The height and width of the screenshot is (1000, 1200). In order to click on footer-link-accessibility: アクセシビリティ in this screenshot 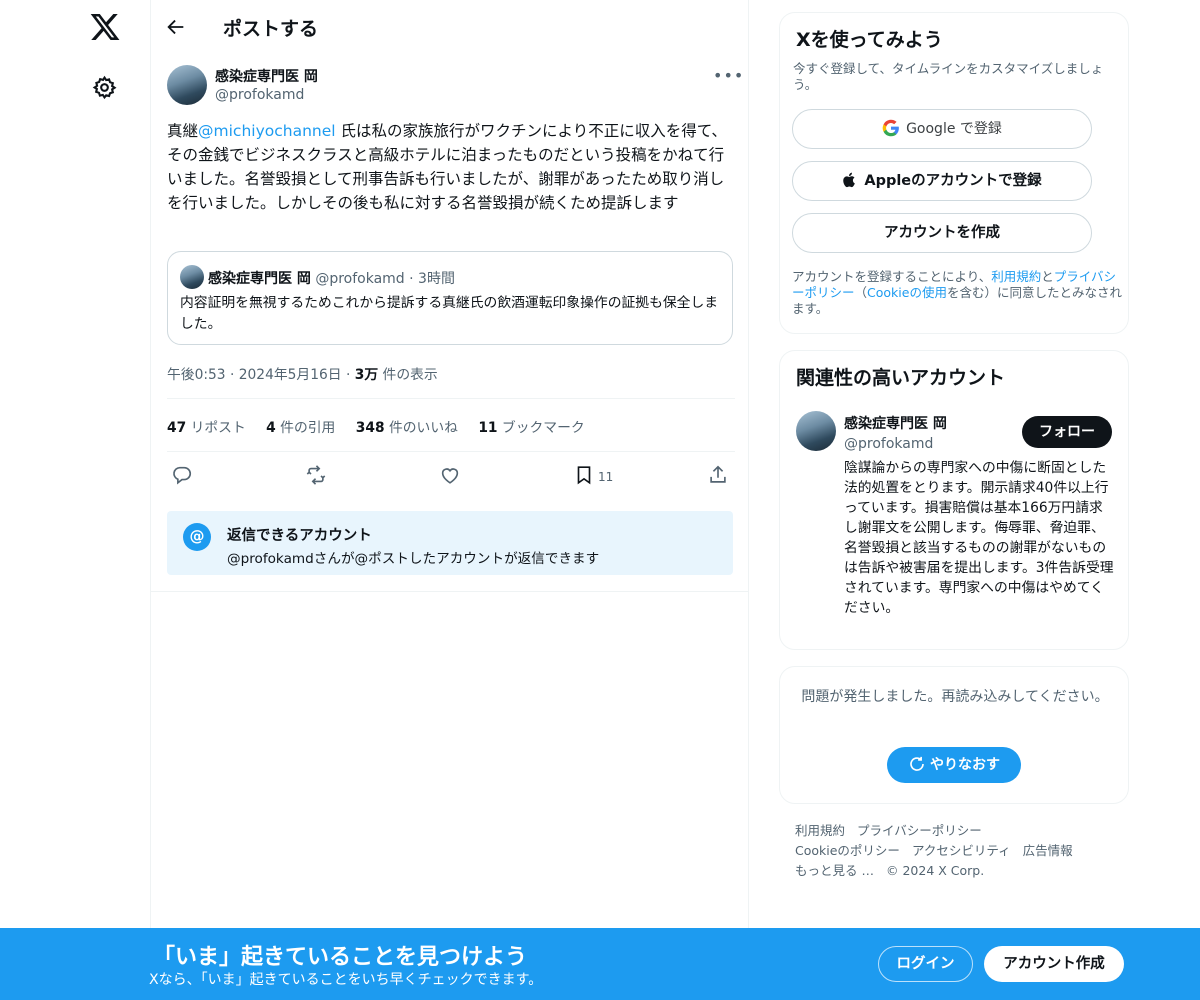, I will do `click(961, 850)`.